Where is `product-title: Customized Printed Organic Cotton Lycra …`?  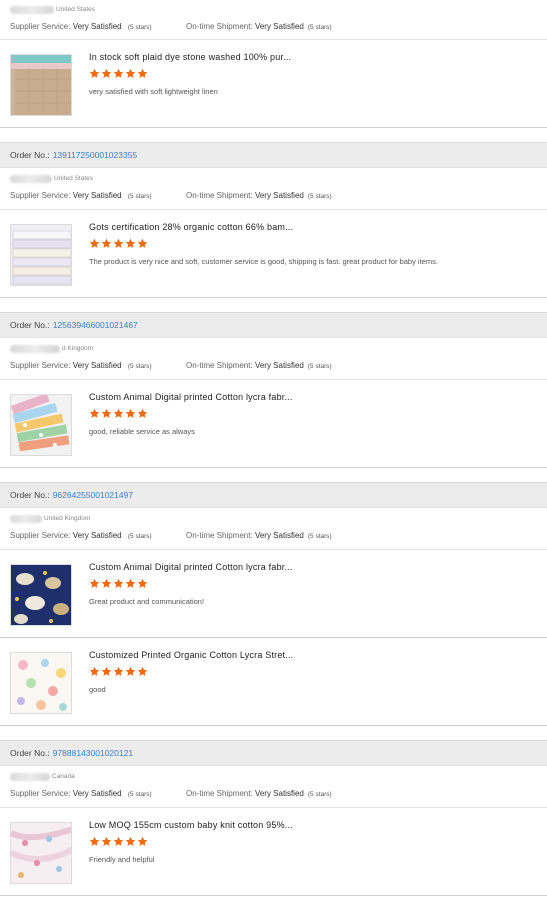 product-title: Customized Printed Organic Cotton Lycra … is located at coordinates (191, 655).